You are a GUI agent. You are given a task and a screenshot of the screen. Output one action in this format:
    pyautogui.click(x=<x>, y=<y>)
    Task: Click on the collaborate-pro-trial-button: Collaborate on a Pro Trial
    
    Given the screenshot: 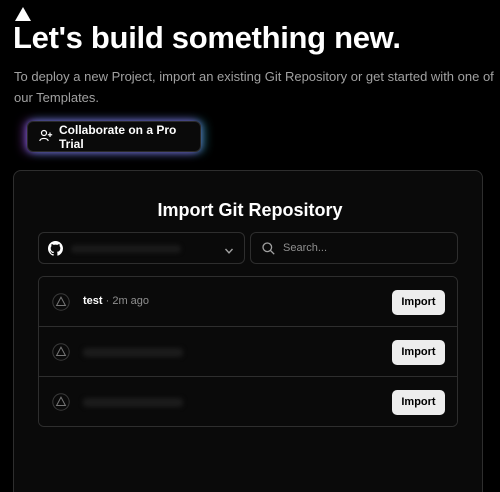 What is the action you would take?
    pyautogui.click(x=114, y=136)
    